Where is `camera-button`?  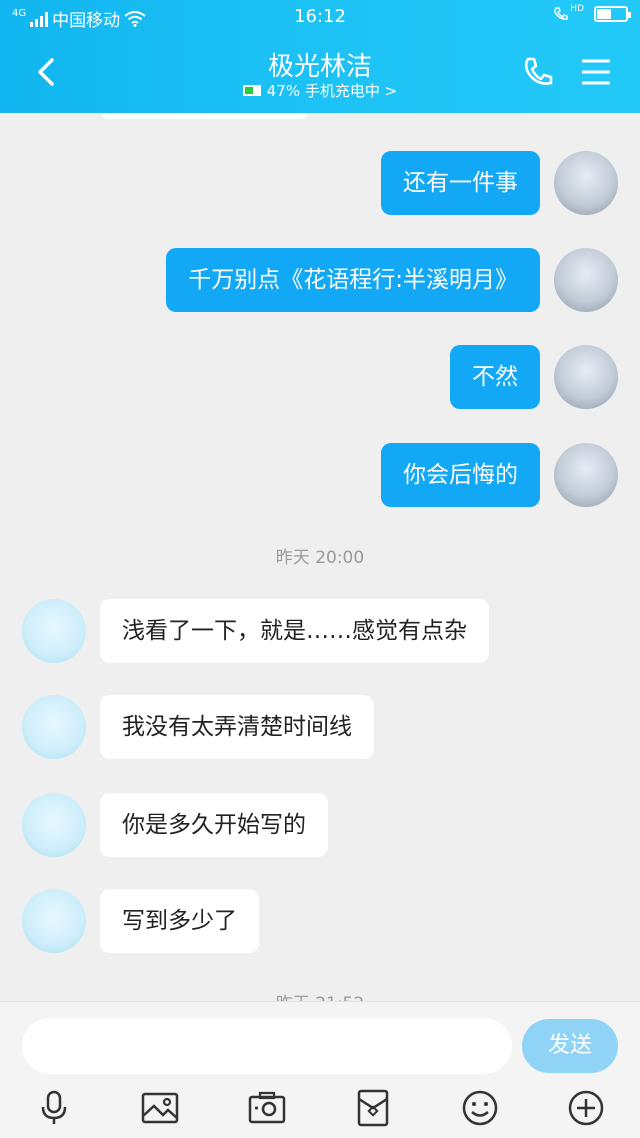 camera-button is located at coordinates (267, 1108).